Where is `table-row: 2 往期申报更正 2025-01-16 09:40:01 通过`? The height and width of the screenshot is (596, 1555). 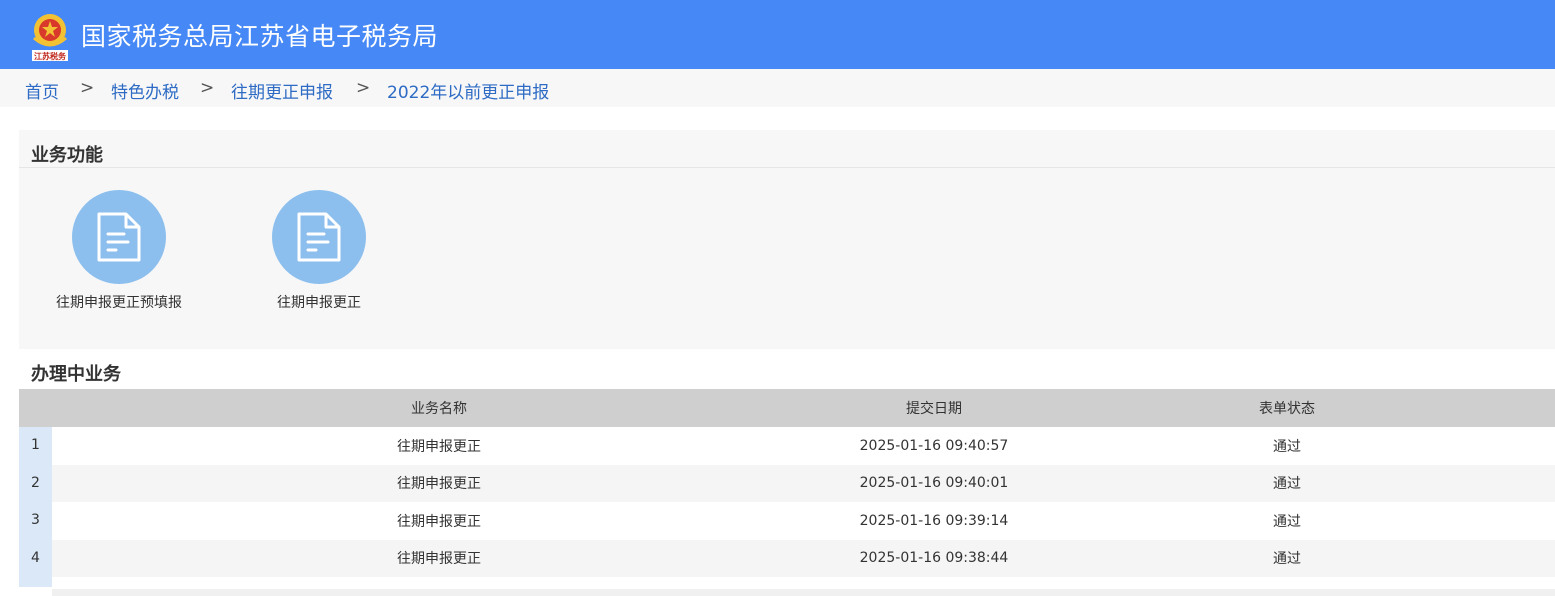 table-row: 2 往期申报更正 2025-01-16 09:40:01 通过 is located at coordinates (787, 483).